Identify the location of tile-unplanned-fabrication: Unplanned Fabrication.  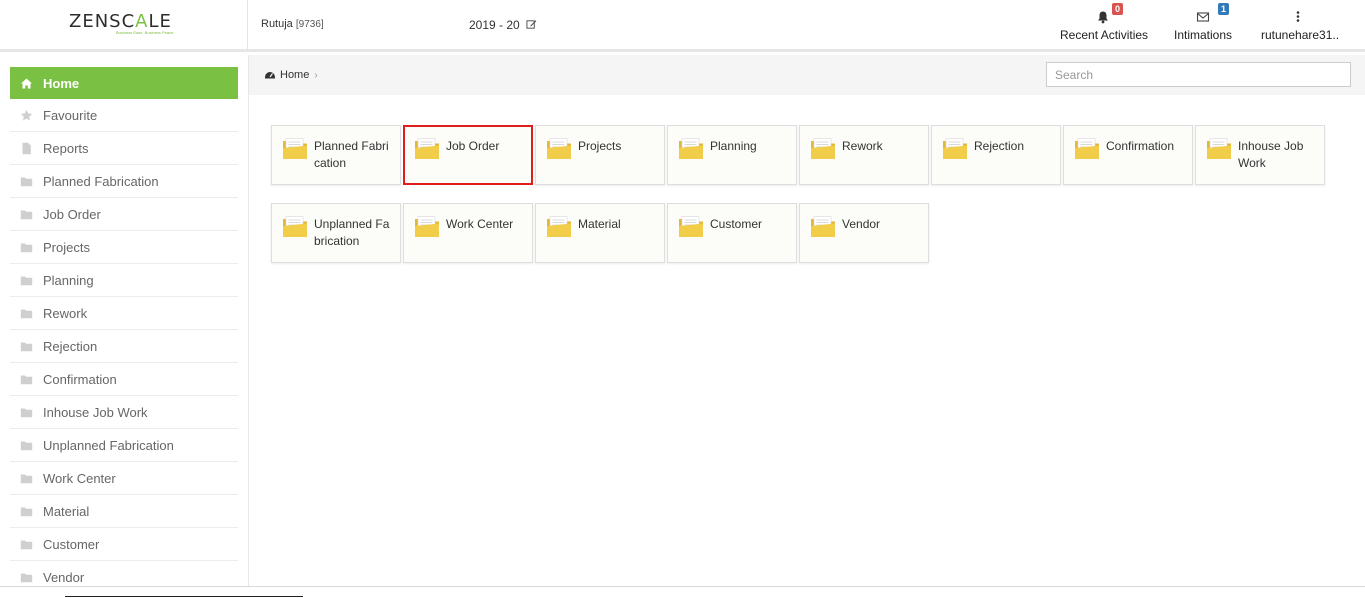
(336, 233).